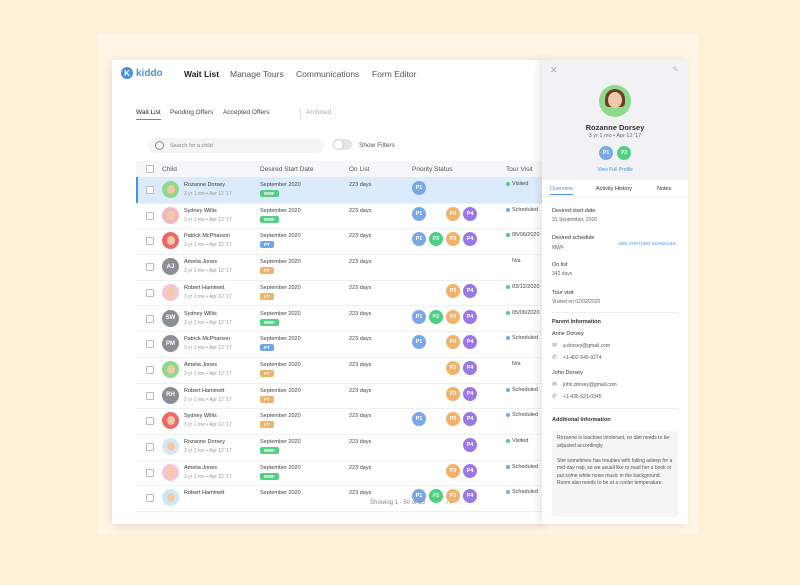 Image resolution: width=800 pixels, height=585 pixels. What do you see at coordinates (236, 145) in the screenshot?
I see `search-input: Search for a child` at bounding box center [236, 145].